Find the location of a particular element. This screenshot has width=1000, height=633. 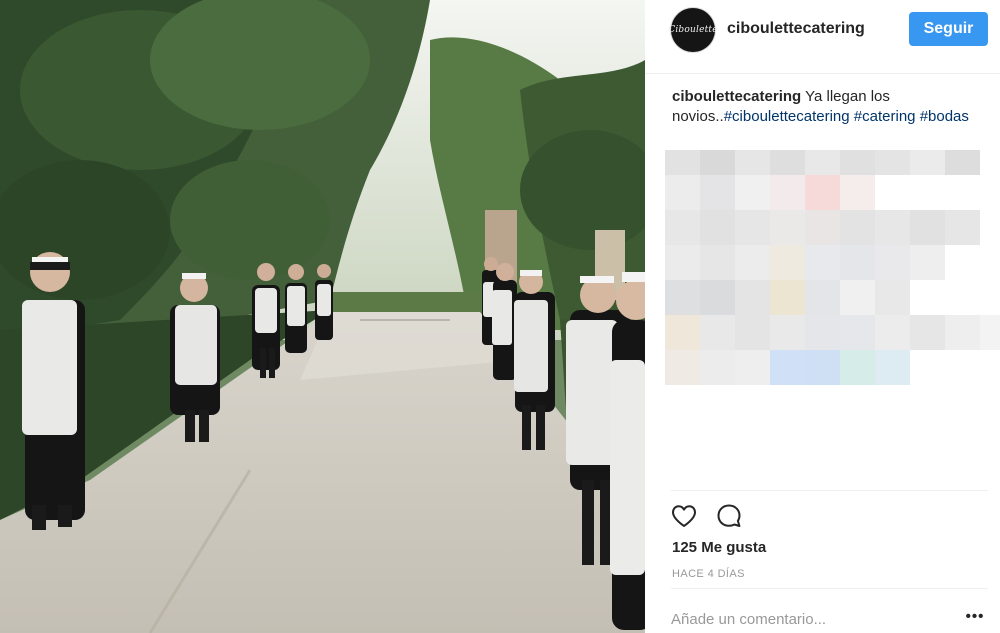

post-header: Ciboulette ciboulettecatering Seguir is located at coordinates (822, 37).